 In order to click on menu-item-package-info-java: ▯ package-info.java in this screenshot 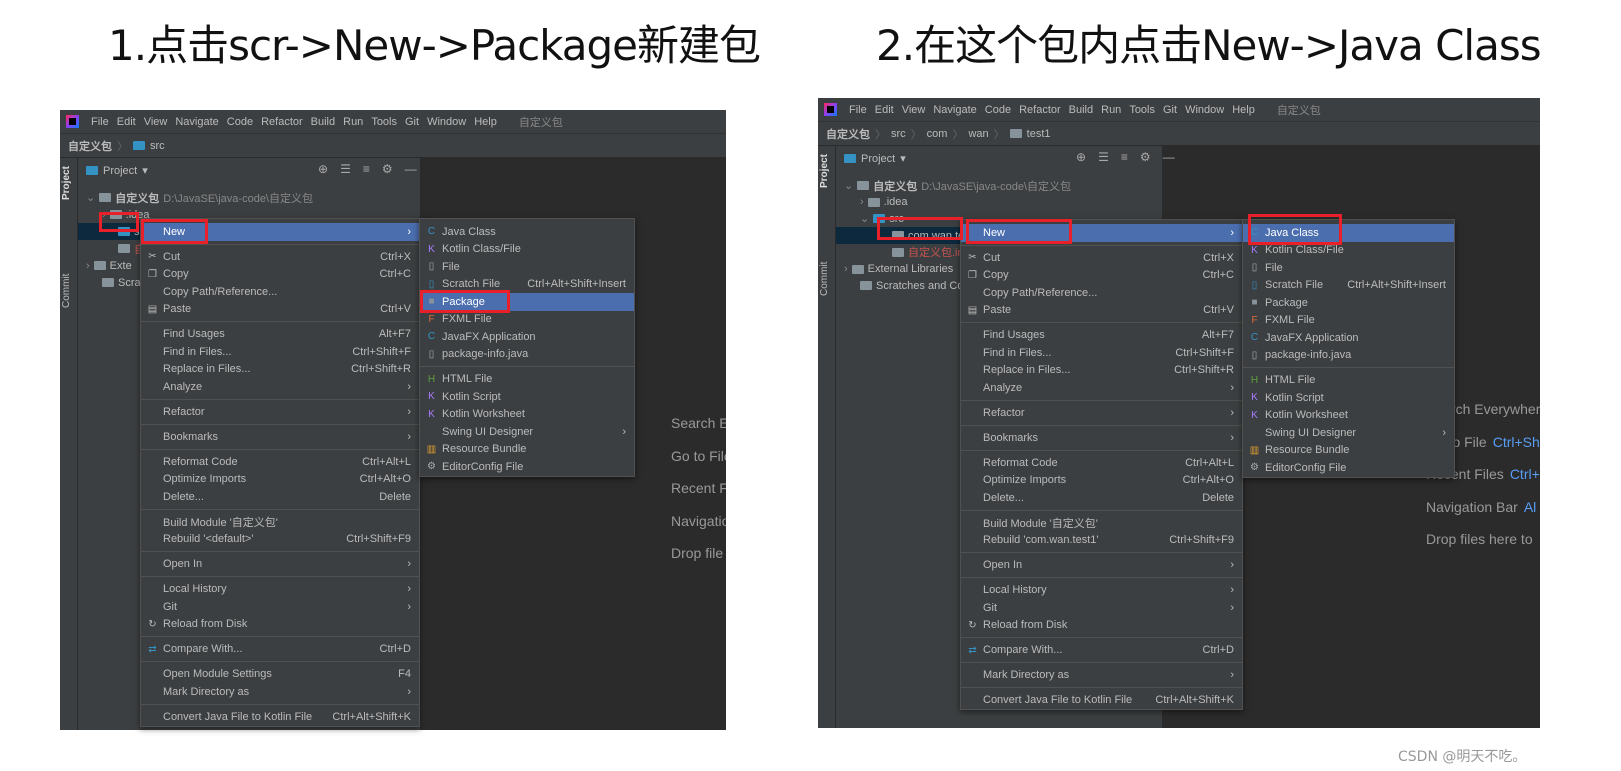, I will do `click(527, 355)`.